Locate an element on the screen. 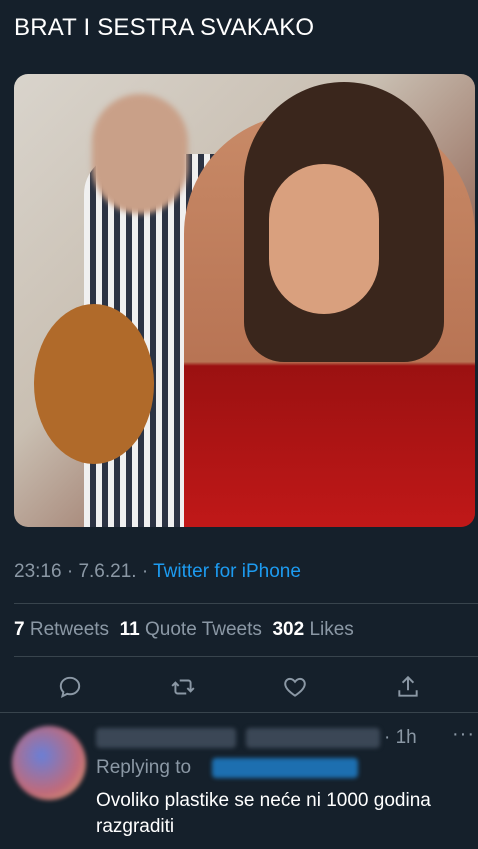  quotes-stat: 11 Quote Tweets is located at coordinates (191, 629).